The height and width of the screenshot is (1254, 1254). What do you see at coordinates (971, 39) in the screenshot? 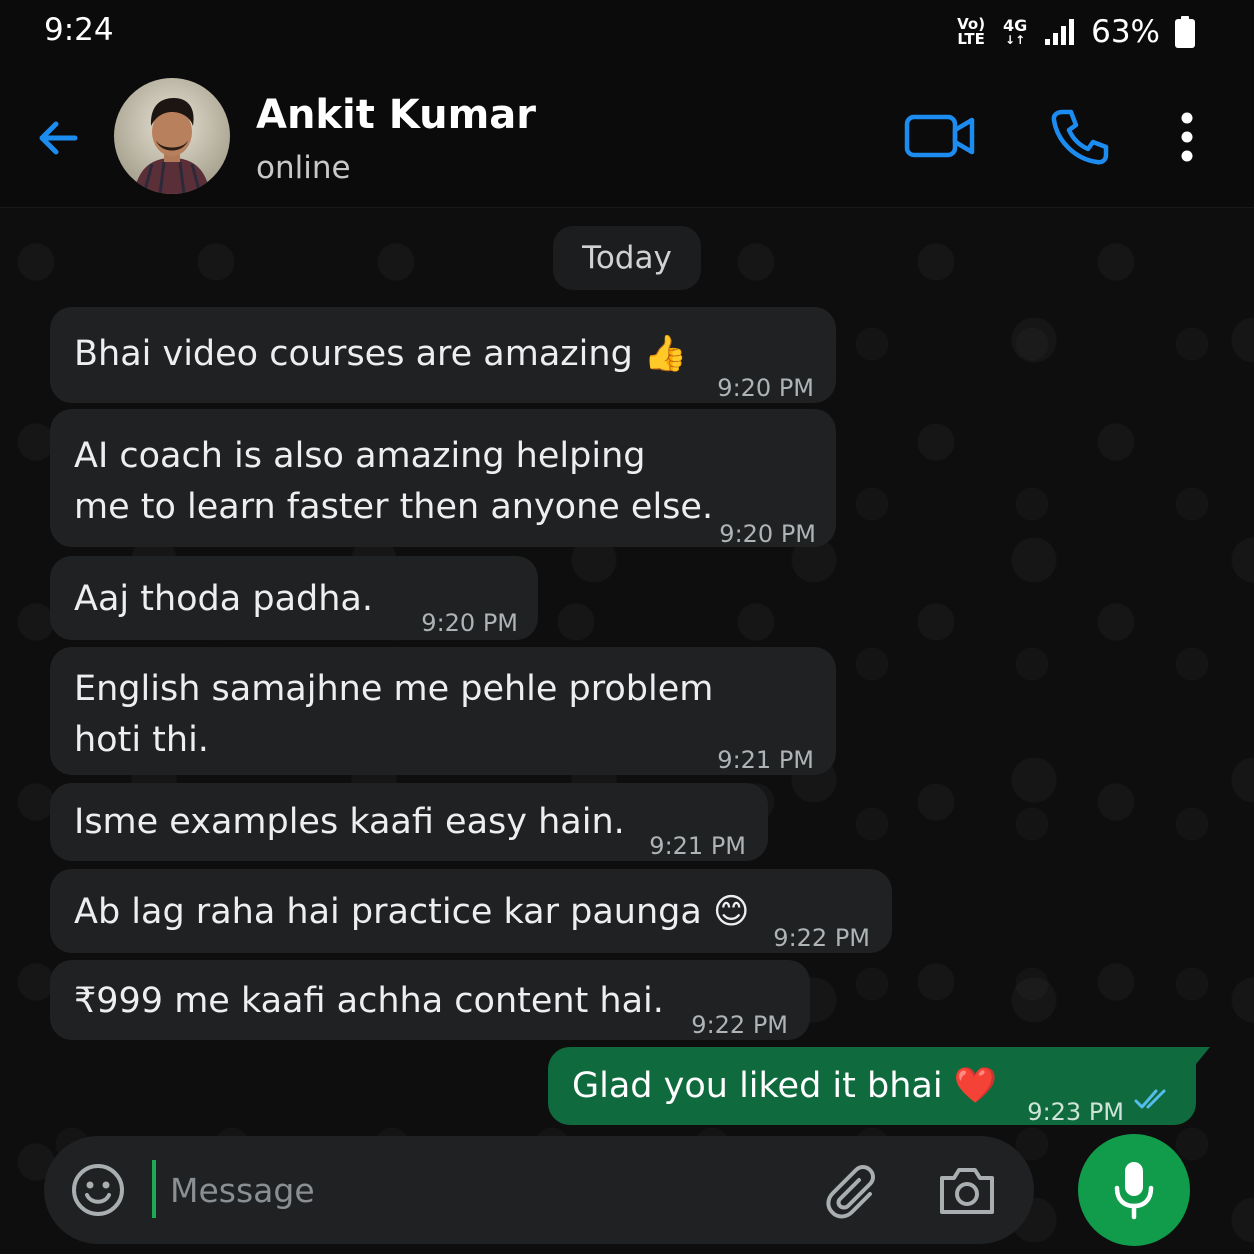
I see `volte-bottom-label: LTE` at bounding box center [971, 39].